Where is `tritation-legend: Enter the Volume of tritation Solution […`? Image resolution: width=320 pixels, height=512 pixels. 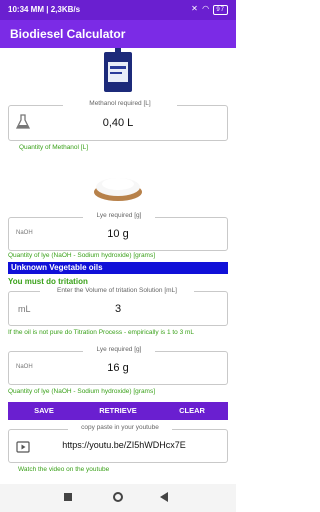 tritation-legend: Enter the Volume of tritation Solution [… is located at coordinates (117, 290).